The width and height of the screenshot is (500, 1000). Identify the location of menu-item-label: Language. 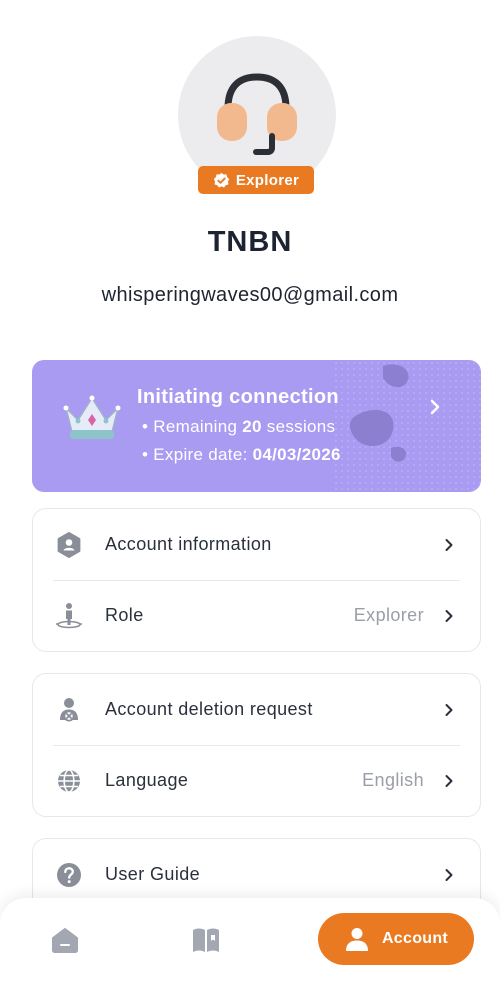
(147, 780).